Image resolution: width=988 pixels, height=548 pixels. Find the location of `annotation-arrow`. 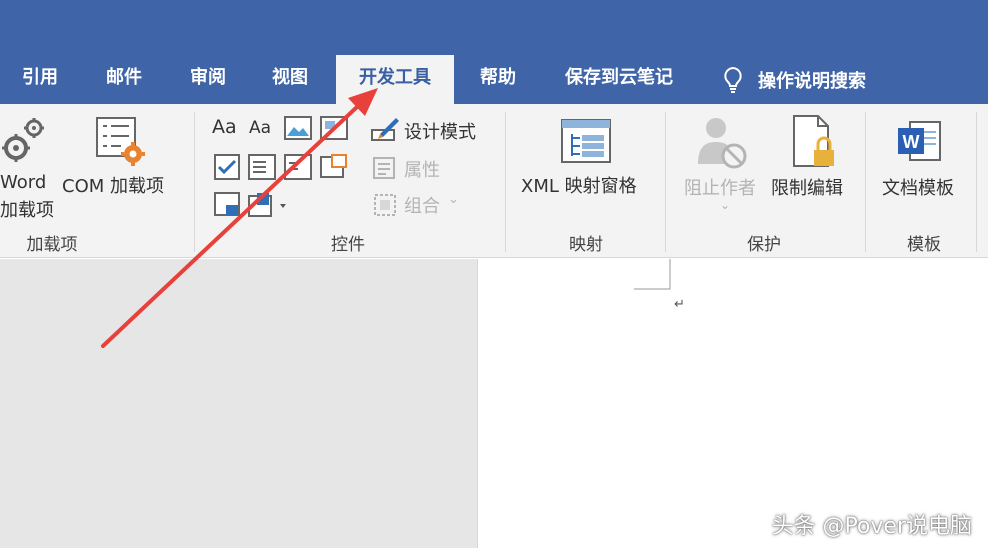

annotation-arrow is located at coordinates (239, 218).